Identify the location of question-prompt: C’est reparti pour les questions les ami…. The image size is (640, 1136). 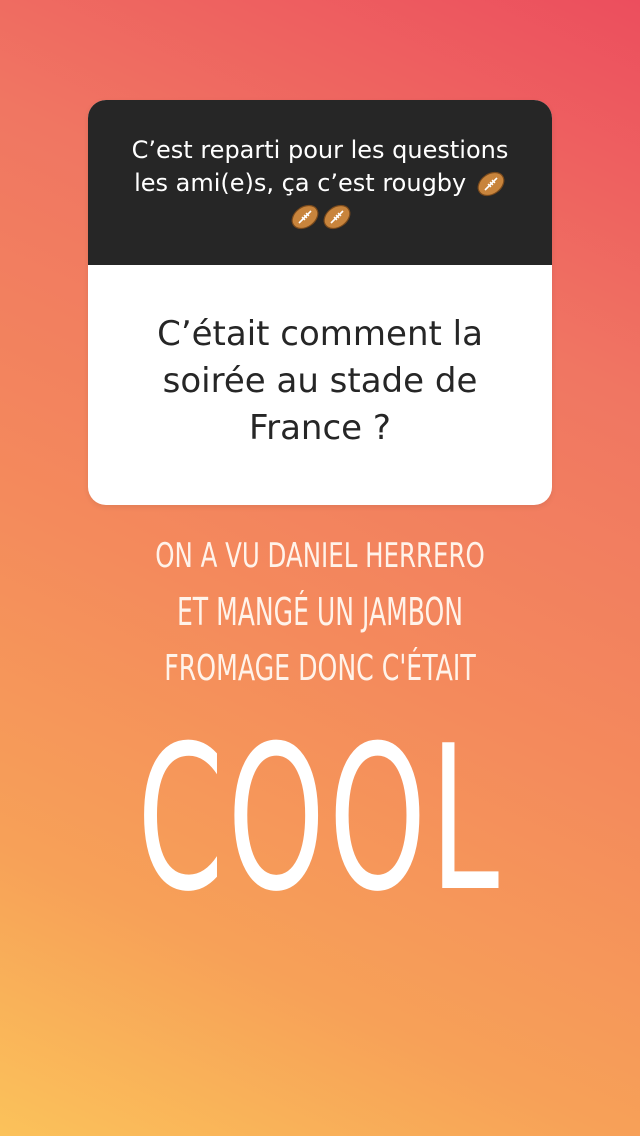
(320, 183).